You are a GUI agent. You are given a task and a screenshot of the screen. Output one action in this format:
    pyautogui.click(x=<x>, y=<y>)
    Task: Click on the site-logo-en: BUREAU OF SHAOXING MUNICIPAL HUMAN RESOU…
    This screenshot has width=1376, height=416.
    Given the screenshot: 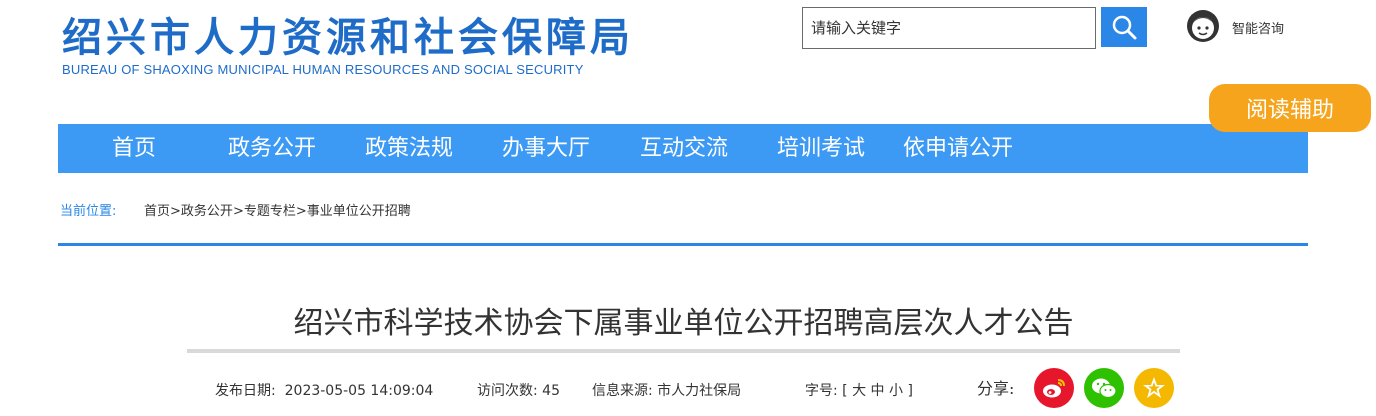 What is the action you would take?
    pyautogui.click(x=323, y=69)
    